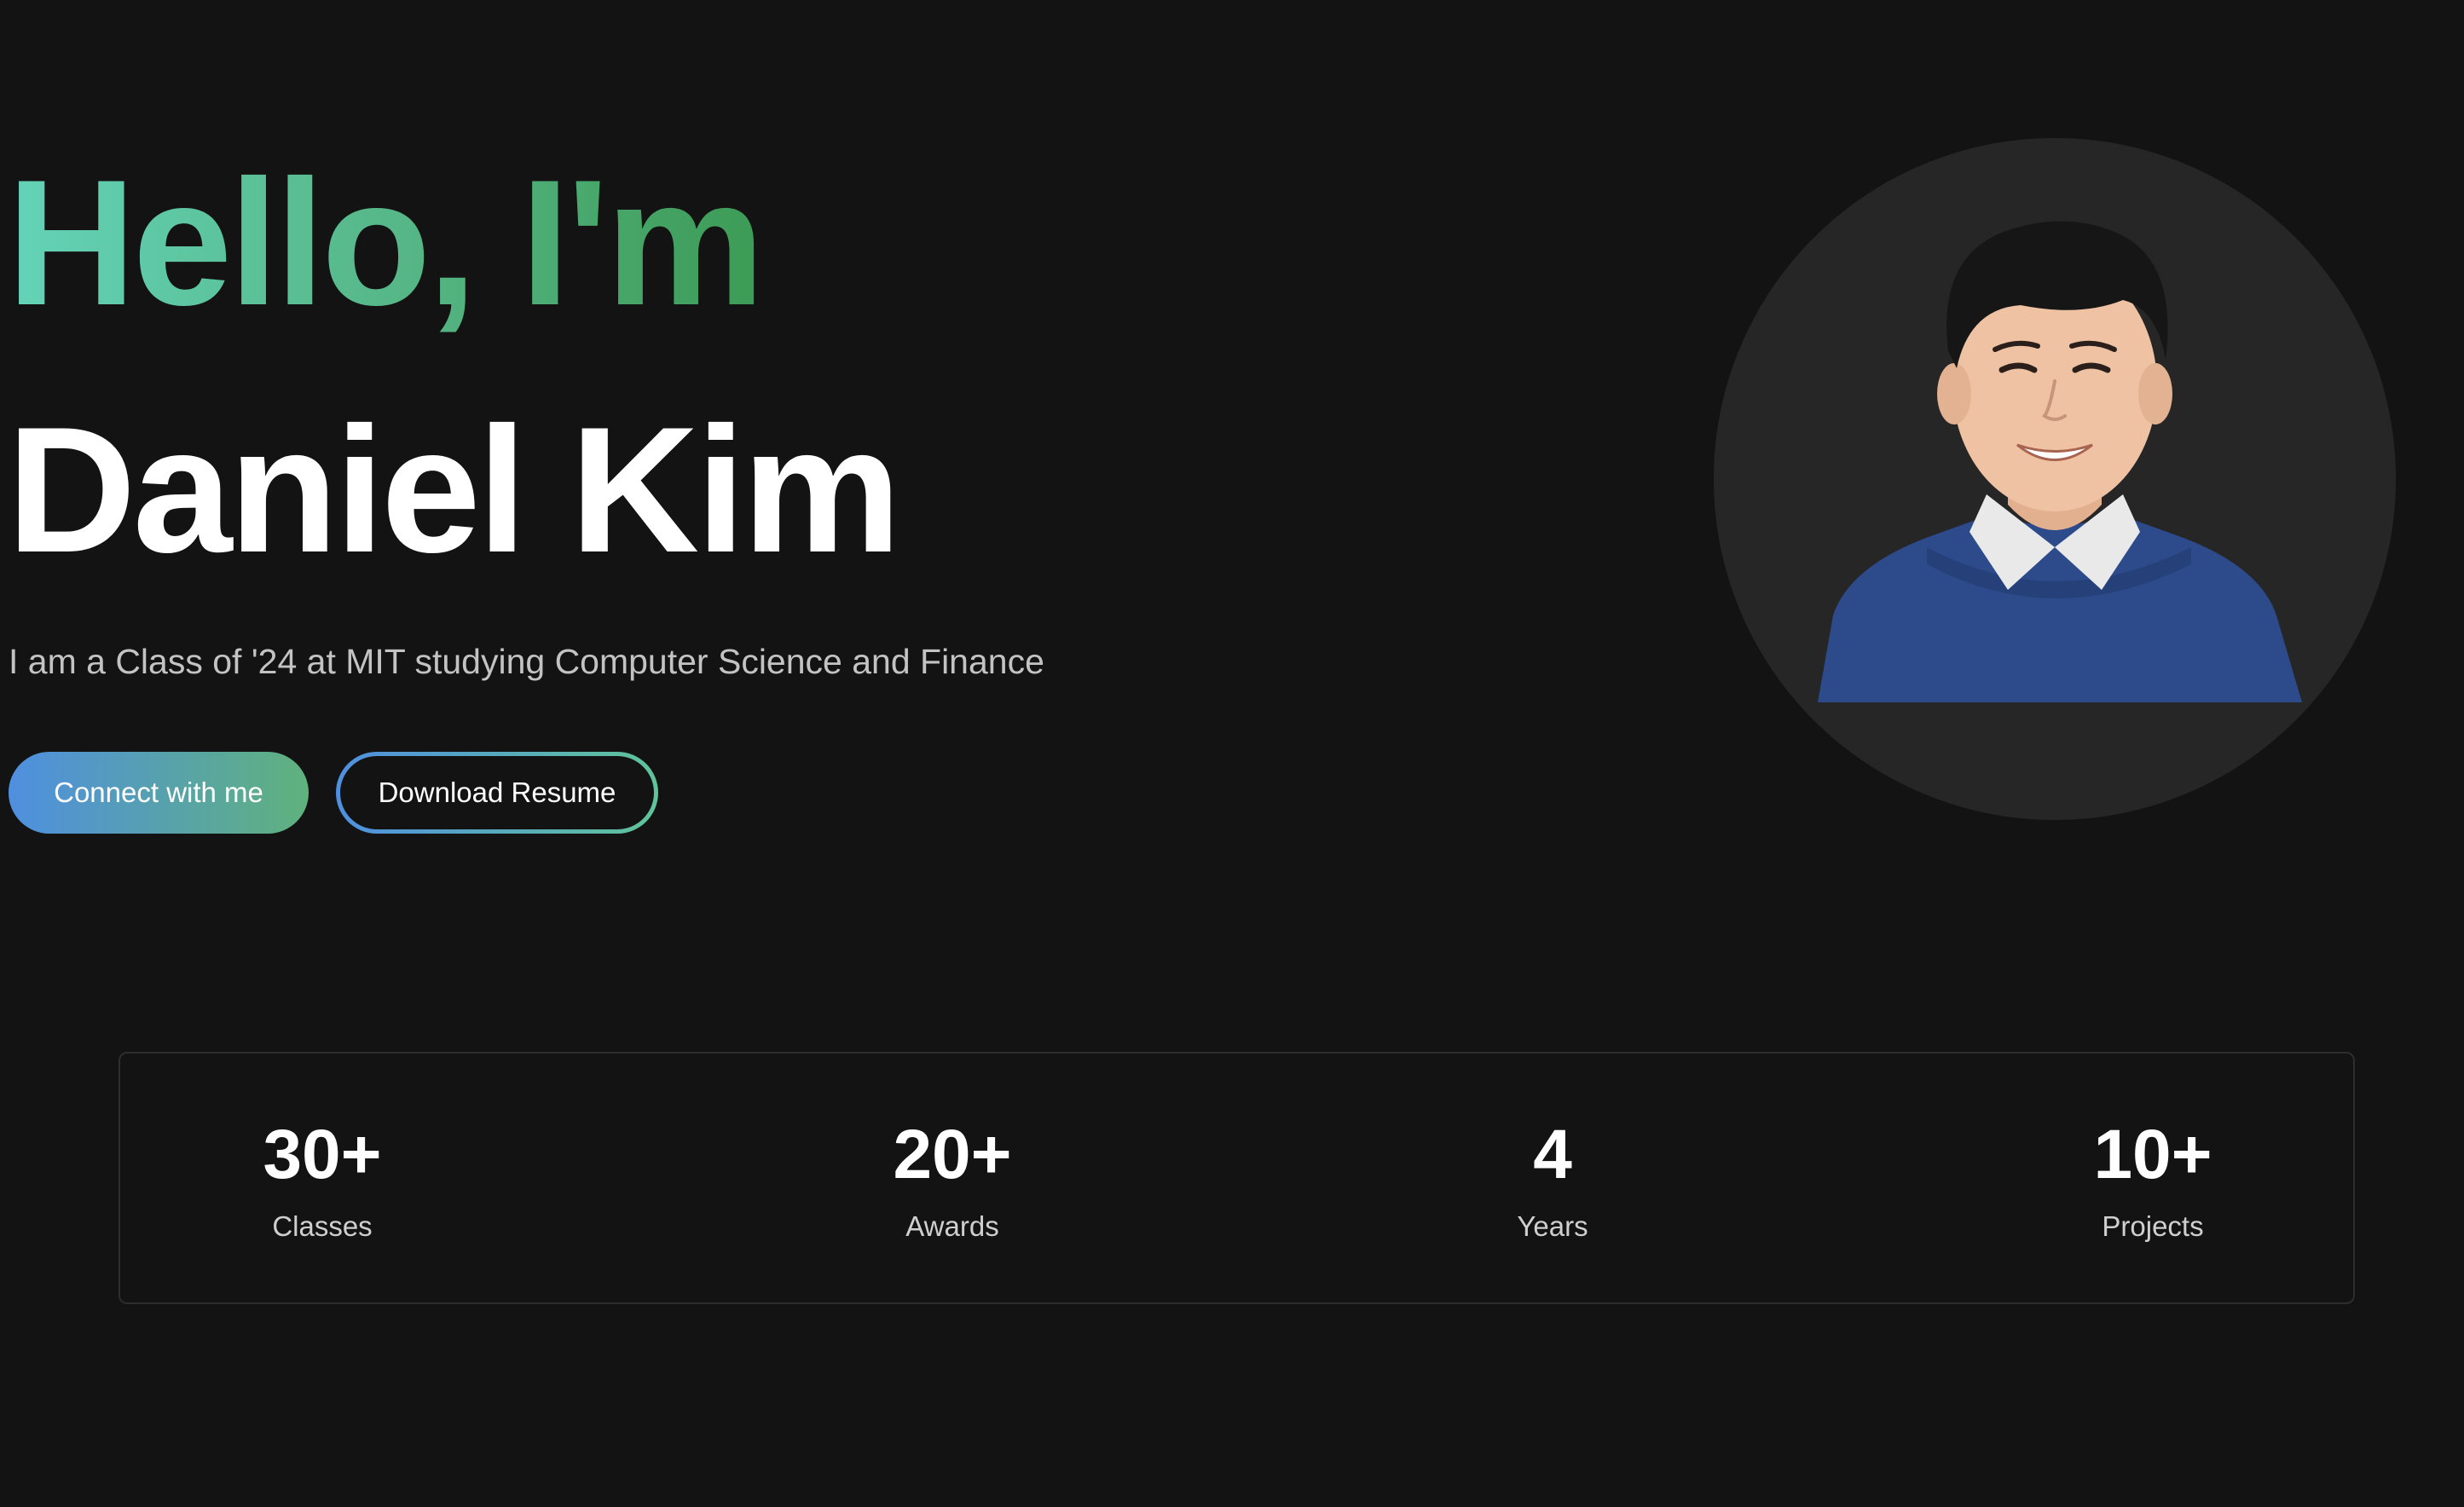  I want to click on stat-value: 10+, so click(2152, 1154).